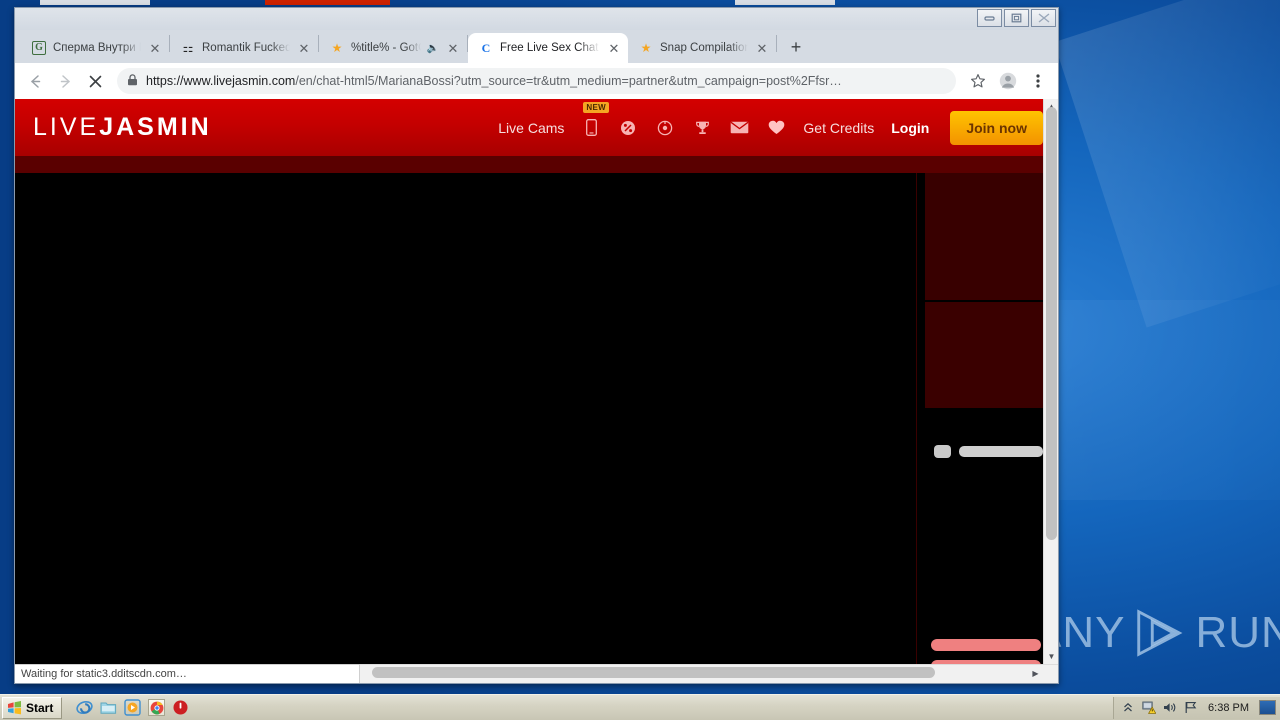  I want to click on network-warning-icon, so click(1148, 707).